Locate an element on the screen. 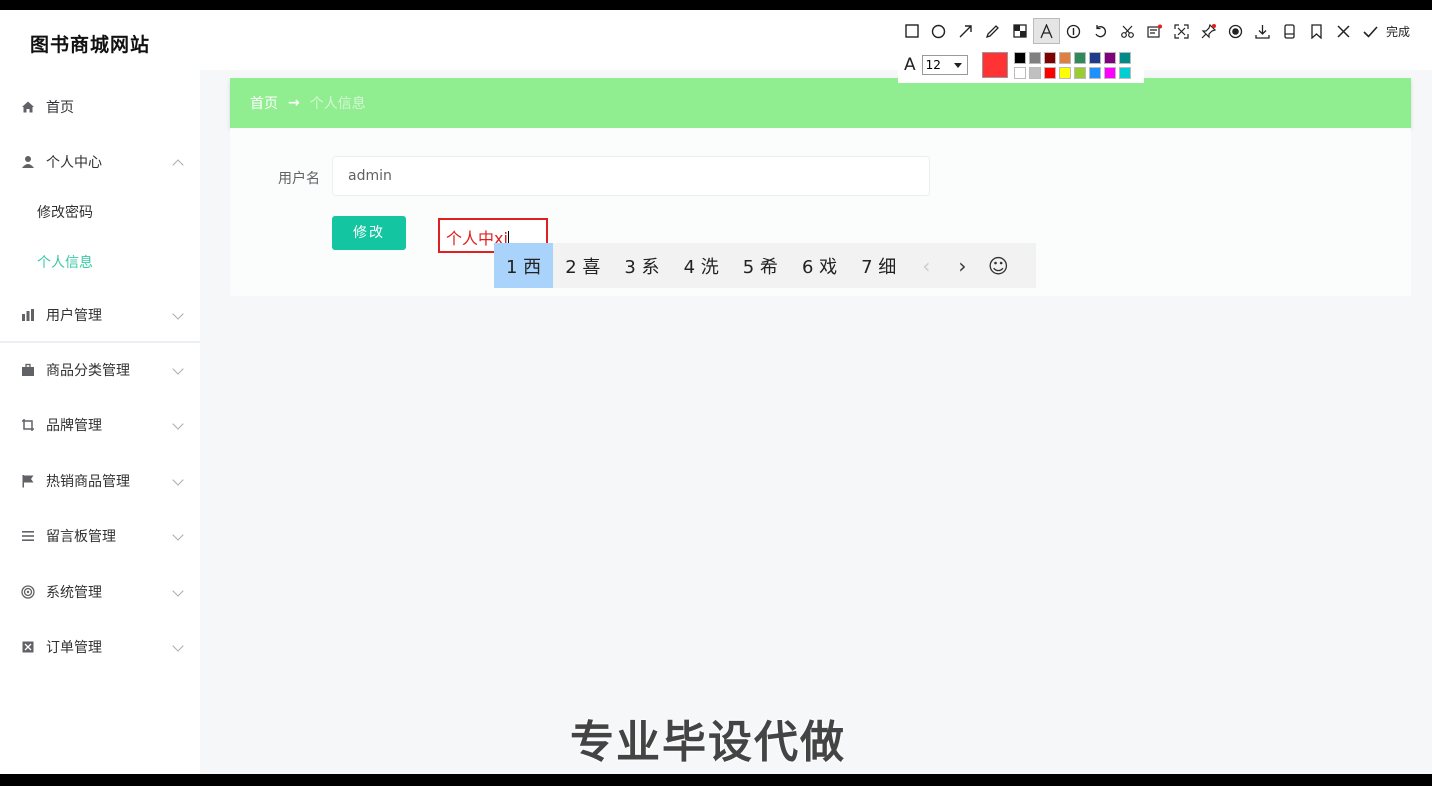 This screenshot has height=786, width=1432. sidebar-item-message-board: 留言板管理 is located at coordinates (100, 536).